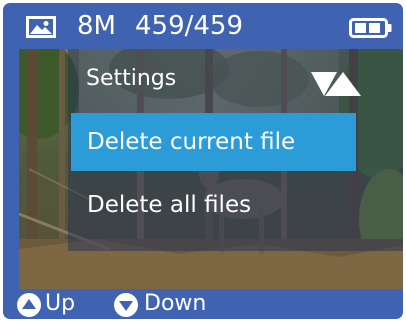 The width and height of the screenshot is (406, 322). Describe the element at coordinates (189, 26) in the screenshot. I see `file-counter: 459/459` at that location.